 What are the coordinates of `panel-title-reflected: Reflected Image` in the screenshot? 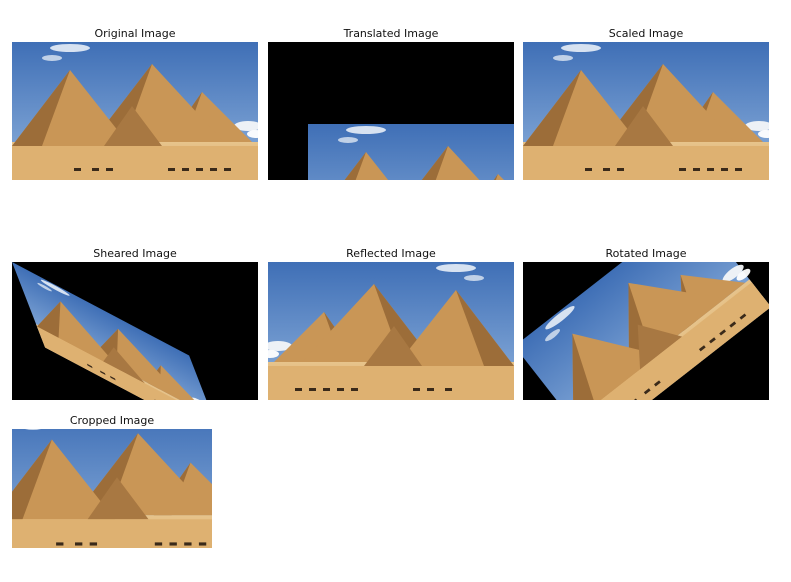 It's located at (391, 253).